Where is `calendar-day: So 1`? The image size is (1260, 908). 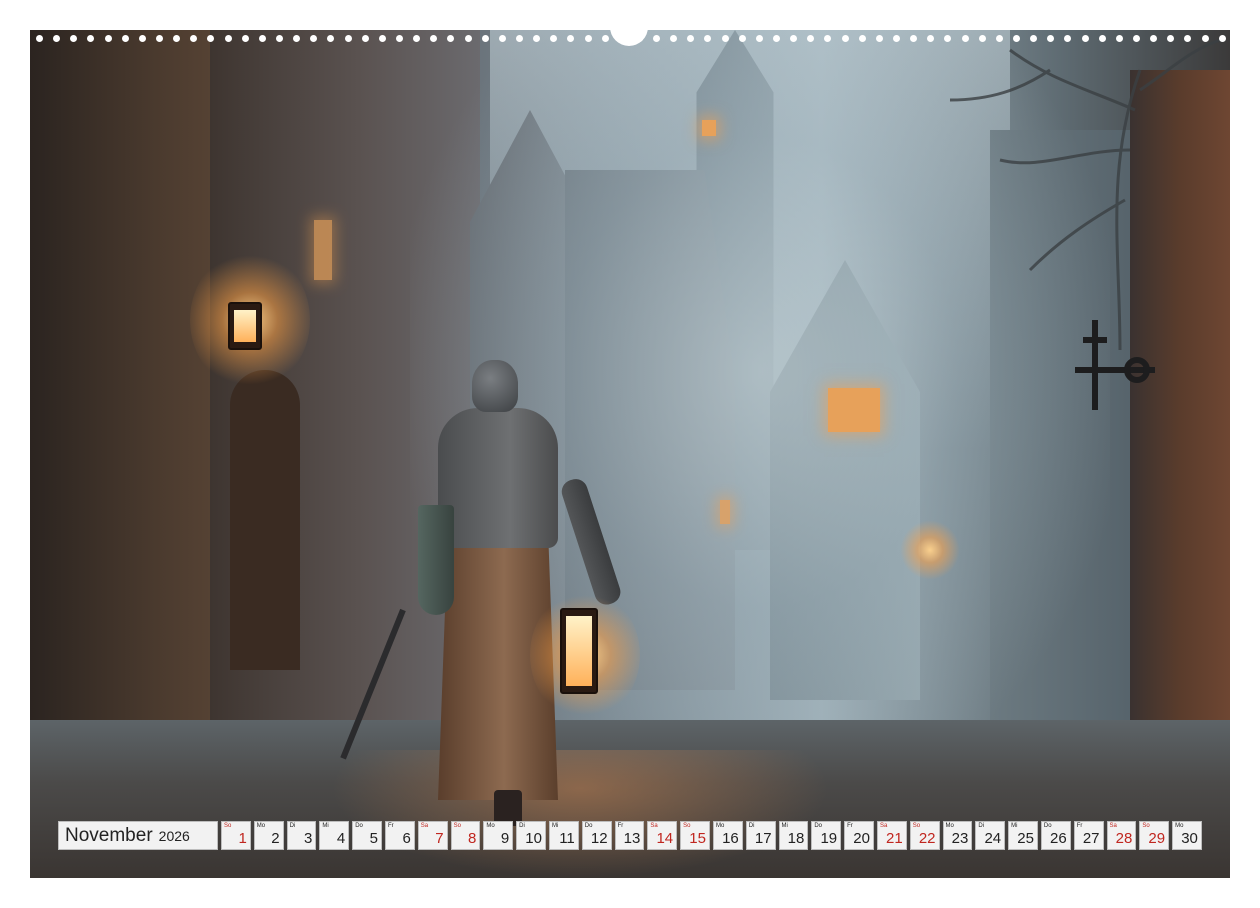
calendar-day: So 1 is located at coordinates (236, 835).